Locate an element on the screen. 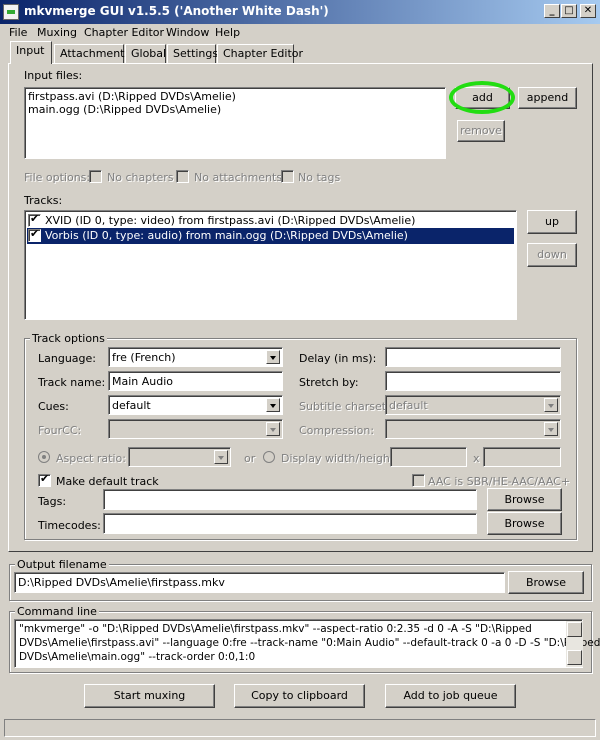 The height and width of the screenshot is (740, 600). command-line-group-label: Command line is located at coordinates (57, 611).